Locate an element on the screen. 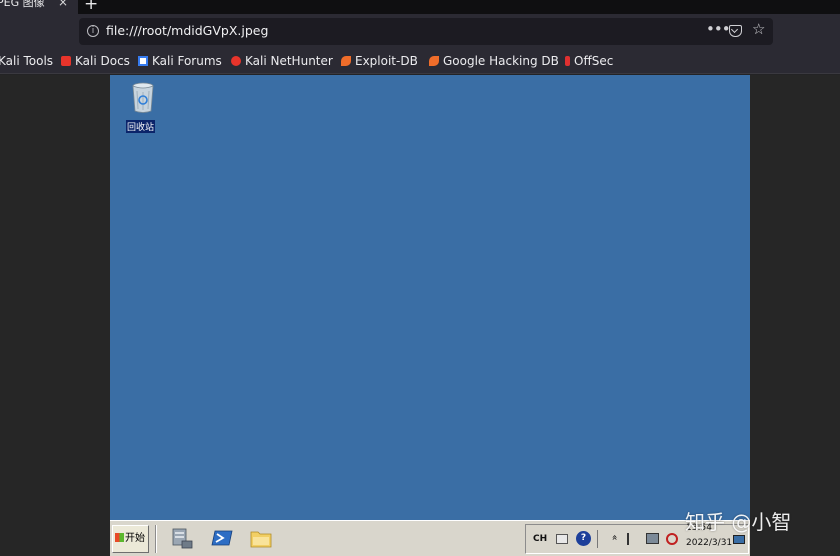 The width and height of the screenshot is (840, 556). bookmark-kali-nethunter: Kali NetHunter is located at coordinates (282, 61).